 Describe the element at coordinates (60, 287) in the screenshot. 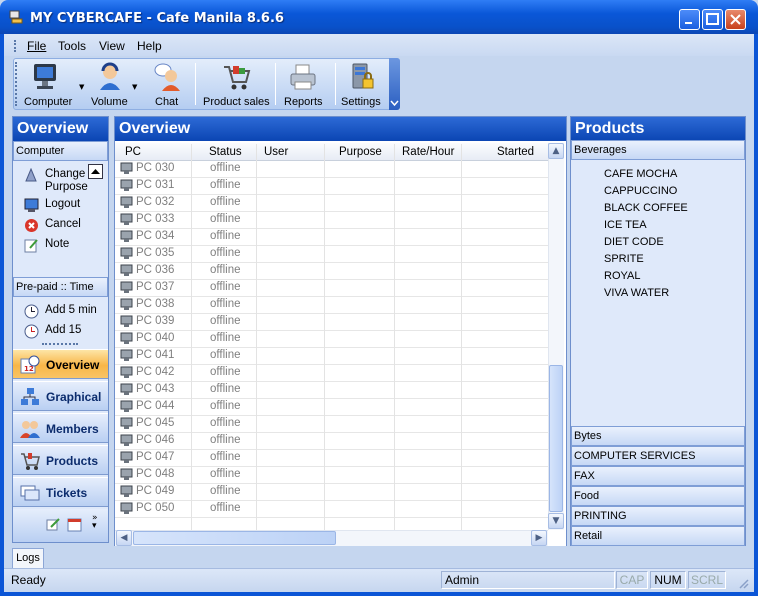

I see `prepaid-section-header: Pre-paid :: Time` at that location.